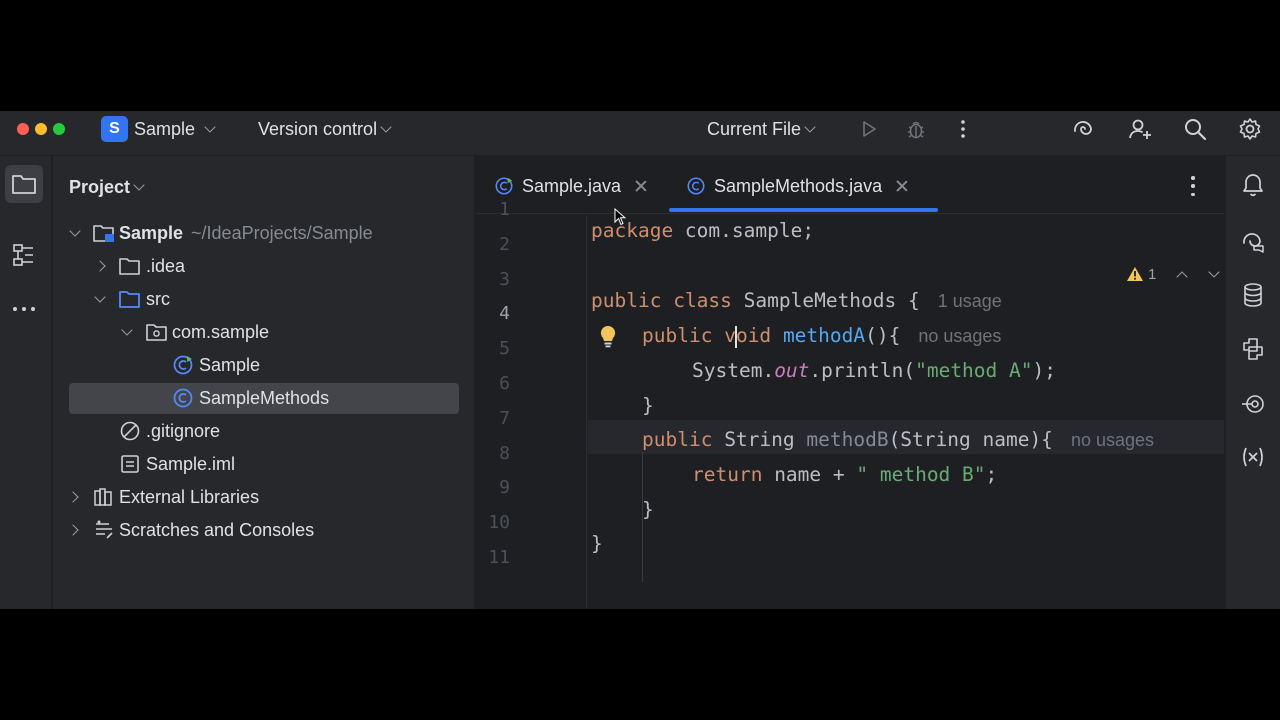 The width and height of the screenshot is (1280, 720). I want to click on tree-item-gitignore: .gitignore, so click(264, 431).